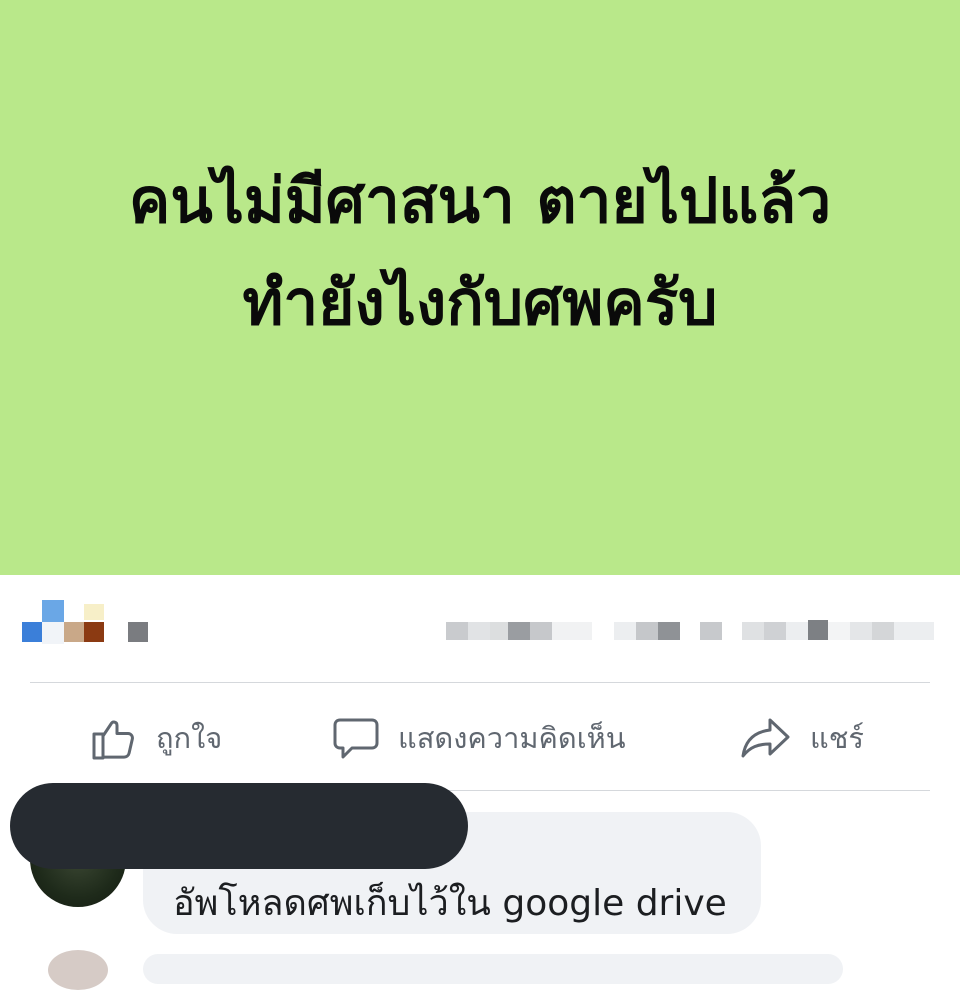  What do you see at coordinates (493, 969) in the screenshot?
I see `next-comment-bubble` at bounding box center [493, 969].